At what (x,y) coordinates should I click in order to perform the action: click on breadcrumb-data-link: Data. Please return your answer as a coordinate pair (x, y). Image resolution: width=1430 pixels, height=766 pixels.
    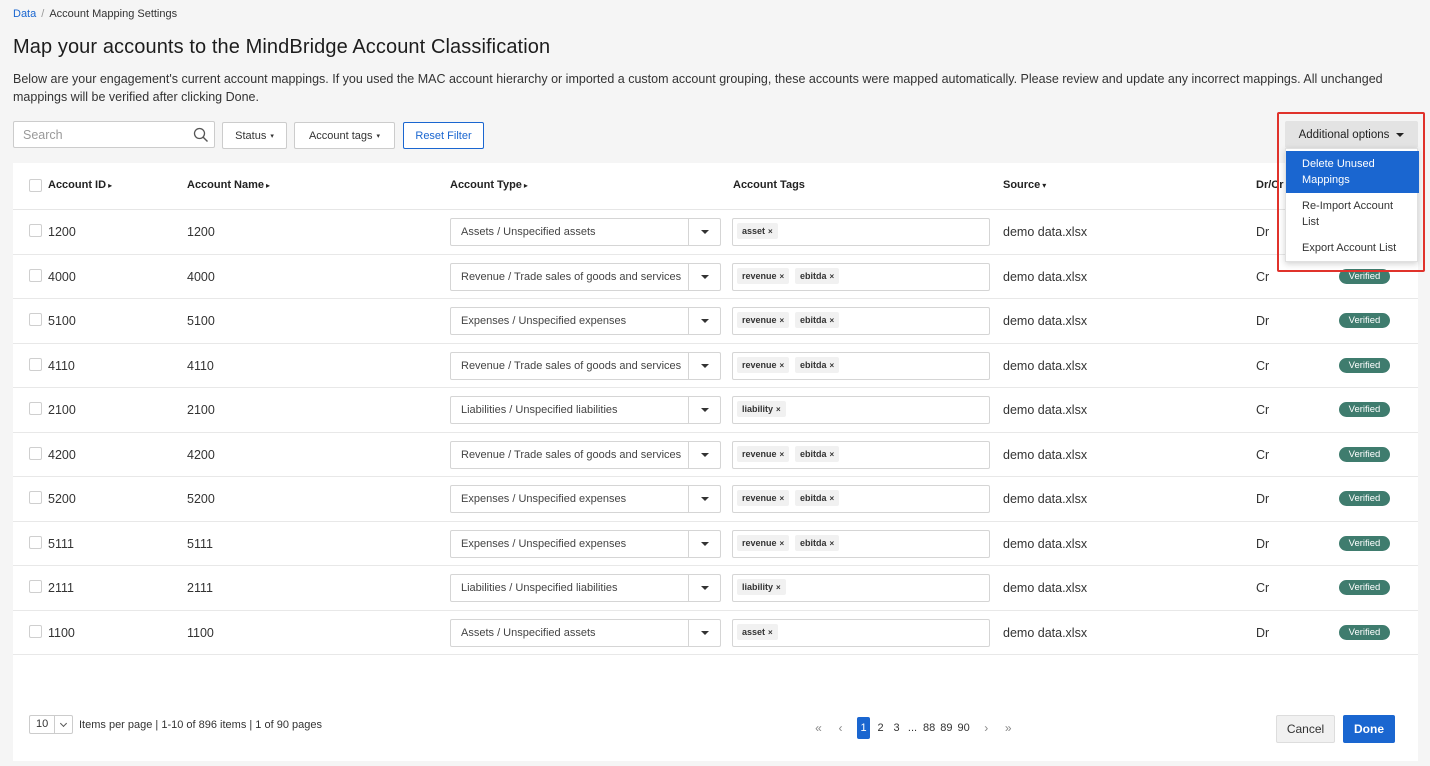
    Looking at the image, I should click on (24, 14).